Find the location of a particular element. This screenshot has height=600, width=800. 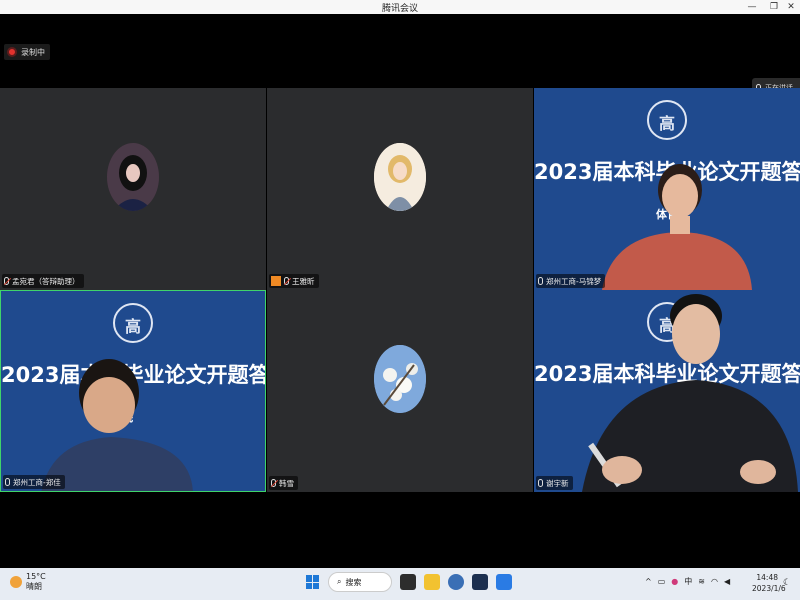

window-title: 腾讯会议 is located at coordinates (399, 9).